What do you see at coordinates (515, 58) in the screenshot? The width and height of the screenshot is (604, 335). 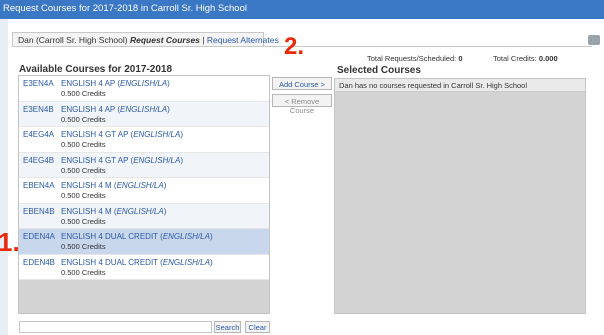 I see `total-credits-label: Total Credits:` at bounding box center [515, 58].